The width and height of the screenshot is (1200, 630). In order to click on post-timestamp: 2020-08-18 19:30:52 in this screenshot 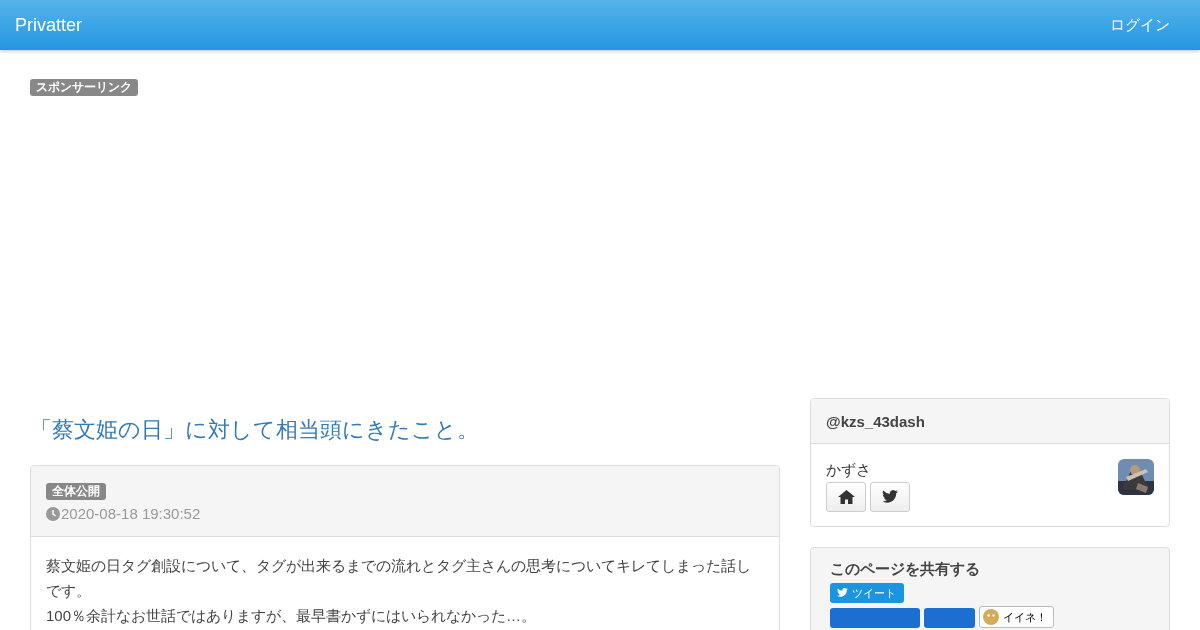, I will do `click(131, 513)`.